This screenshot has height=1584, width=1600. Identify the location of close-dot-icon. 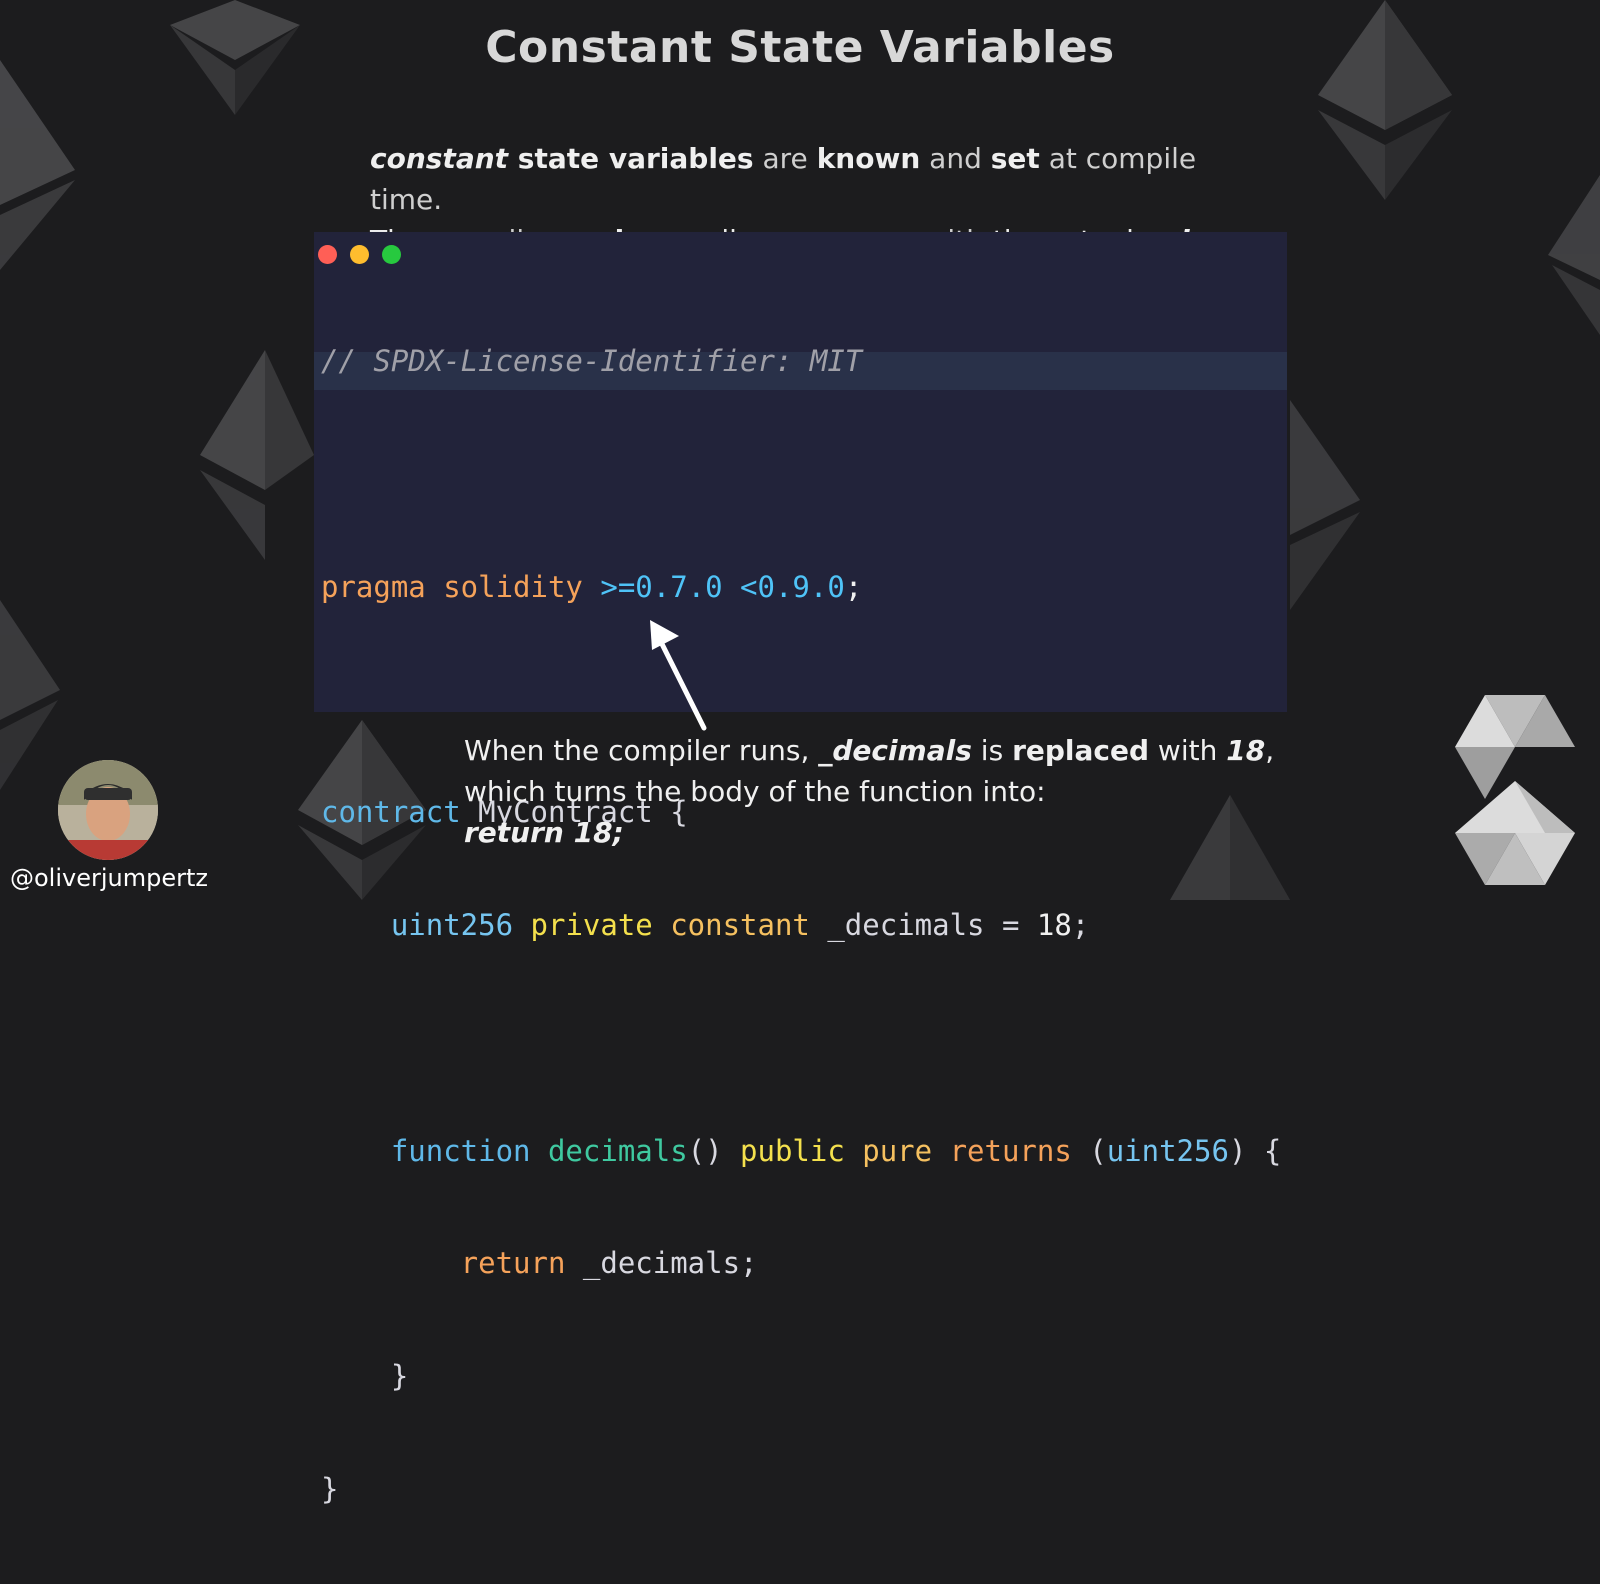
(327, 254).